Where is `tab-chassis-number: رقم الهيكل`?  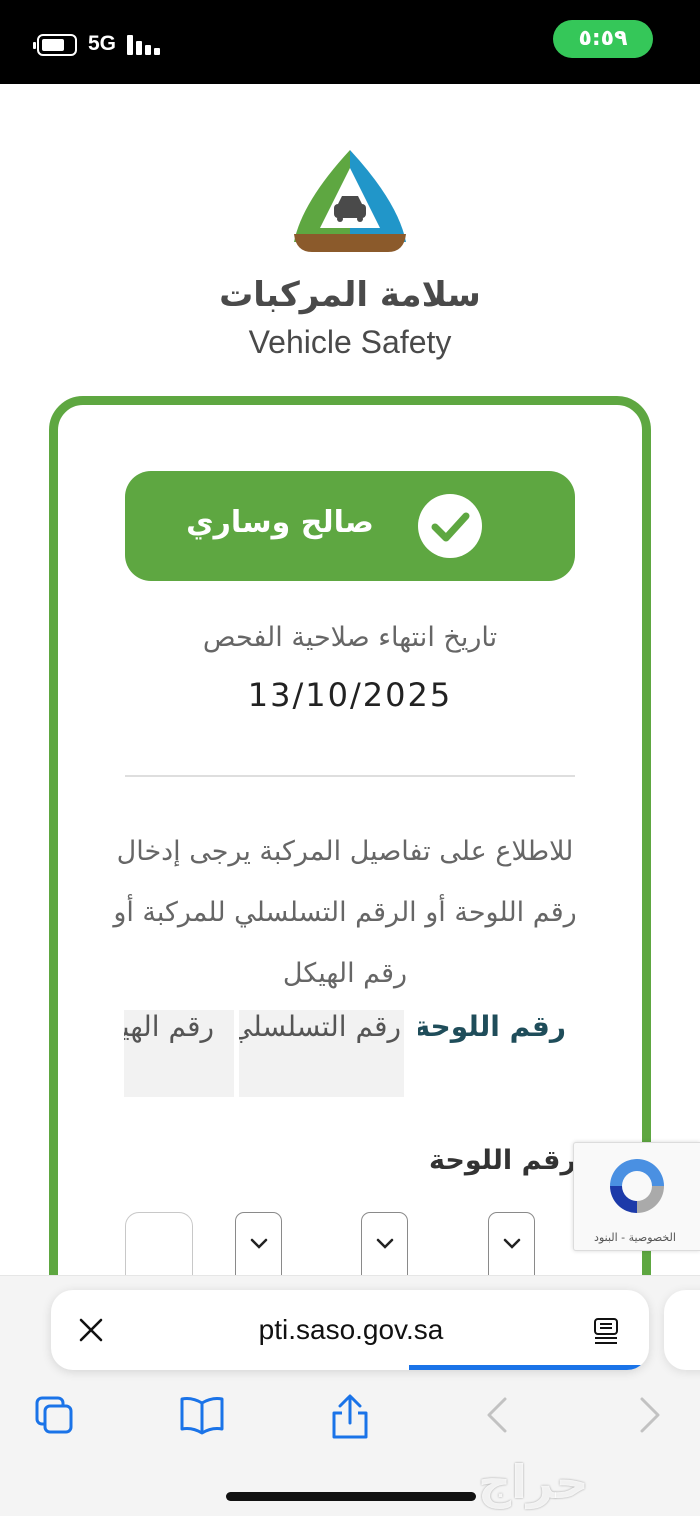 tab-chassis-number: رقم الهيكل is located at coordinates (179, 1053).